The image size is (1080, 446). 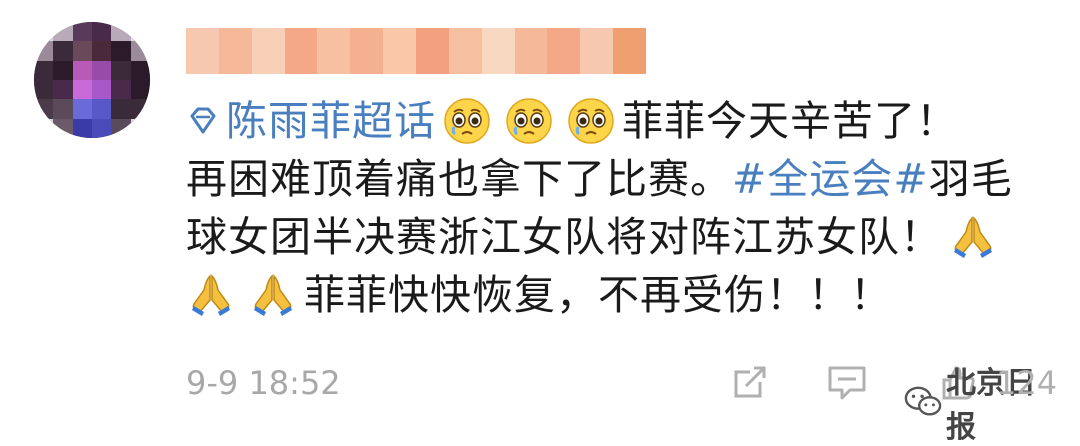 I want to click on avatar-pixelated-image, so click(x=92, y=80).